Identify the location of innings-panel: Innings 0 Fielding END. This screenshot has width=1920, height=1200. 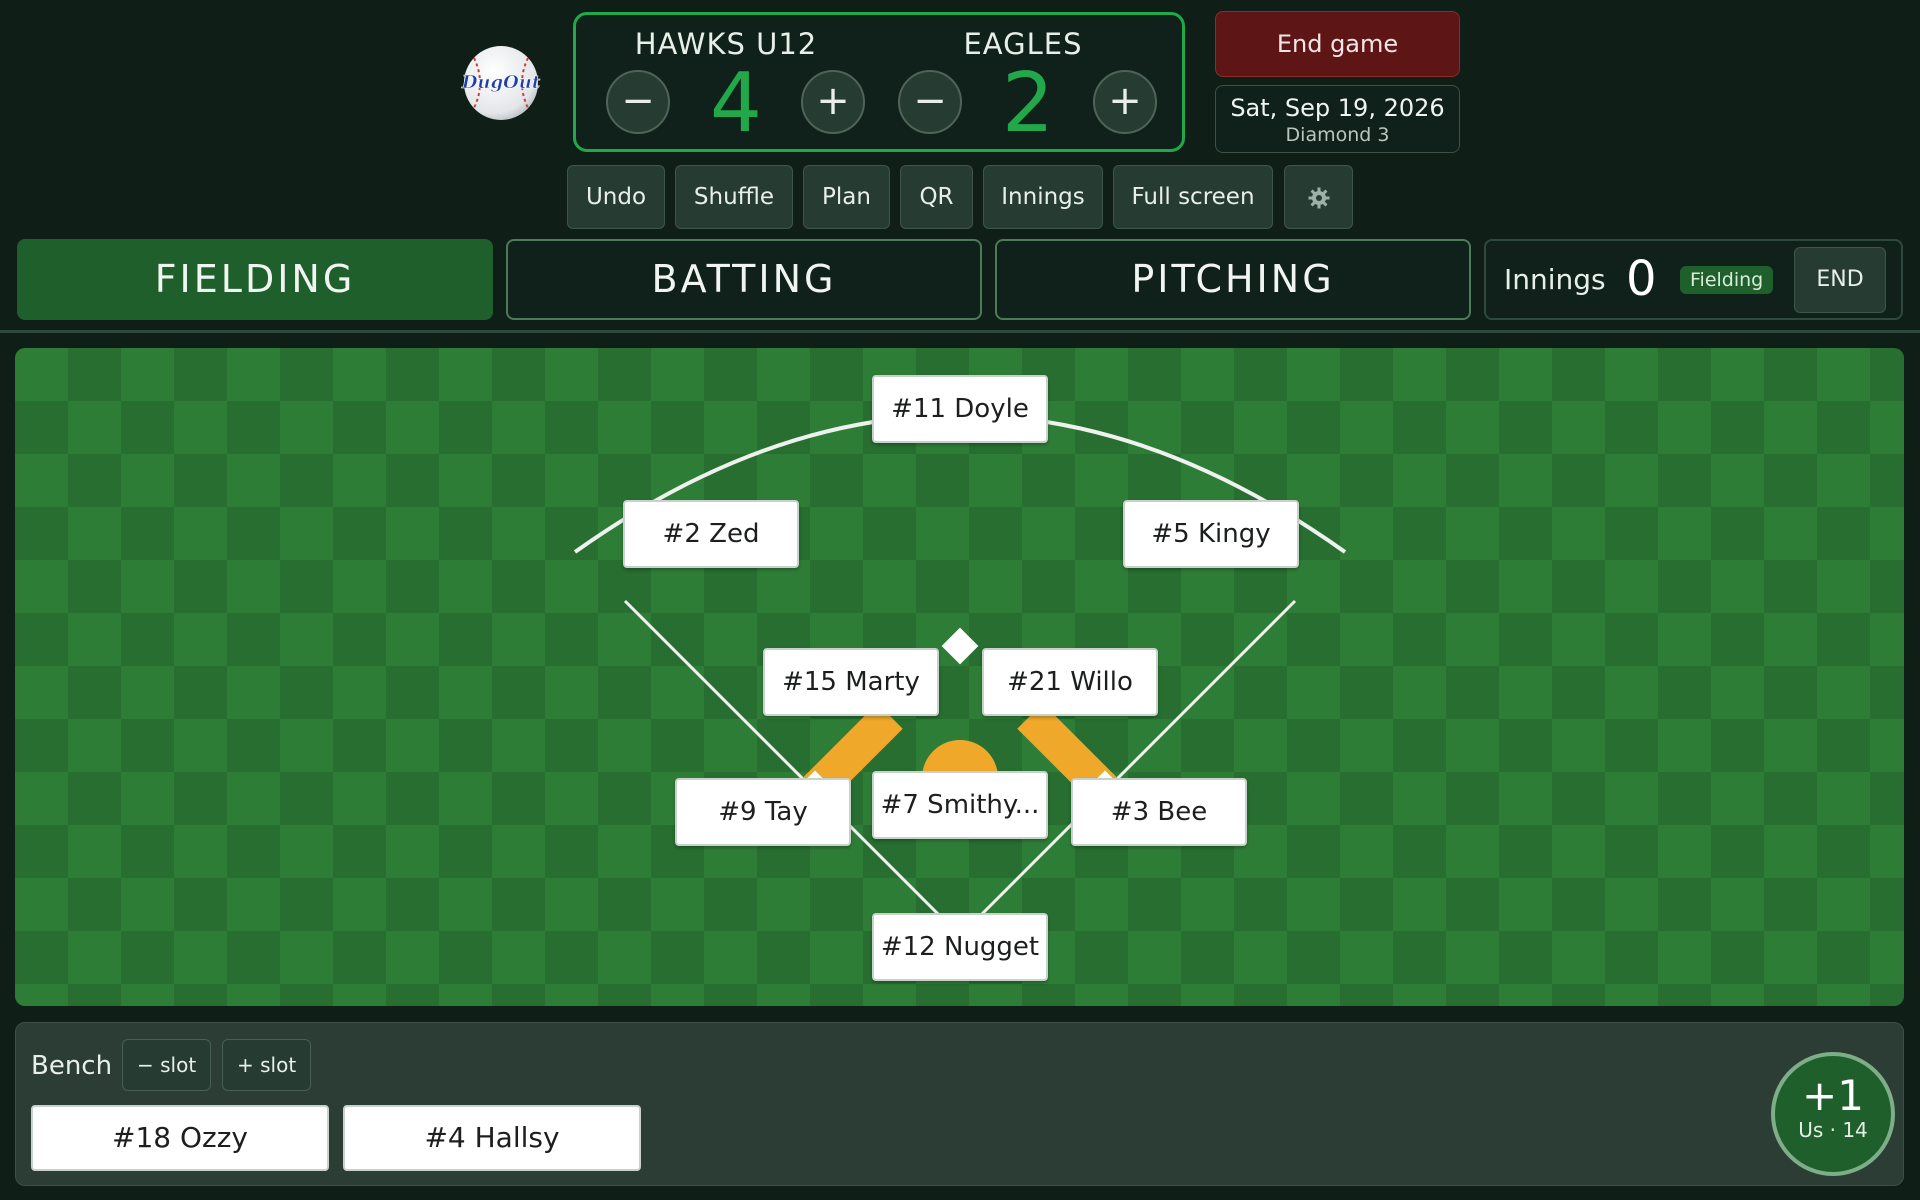
(1693, 279).